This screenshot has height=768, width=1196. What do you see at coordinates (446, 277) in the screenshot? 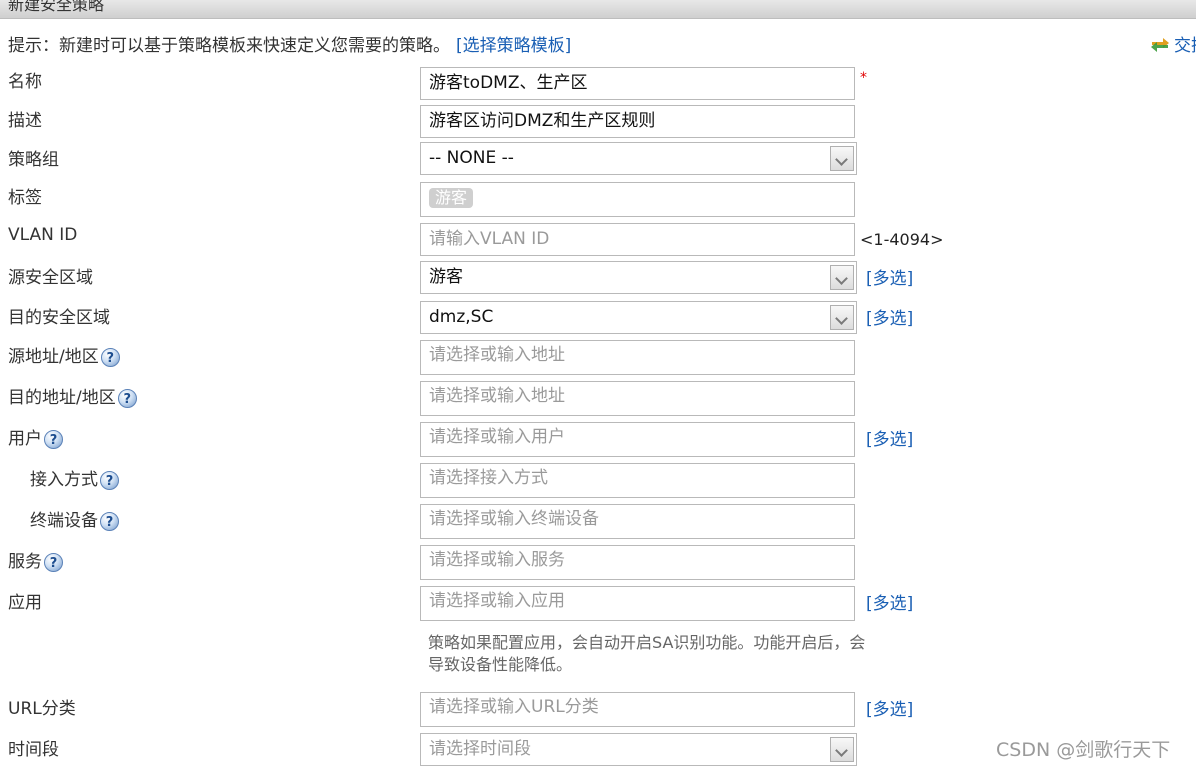
I see `src-zone-value: 游客` at bounding box center [446, 277].